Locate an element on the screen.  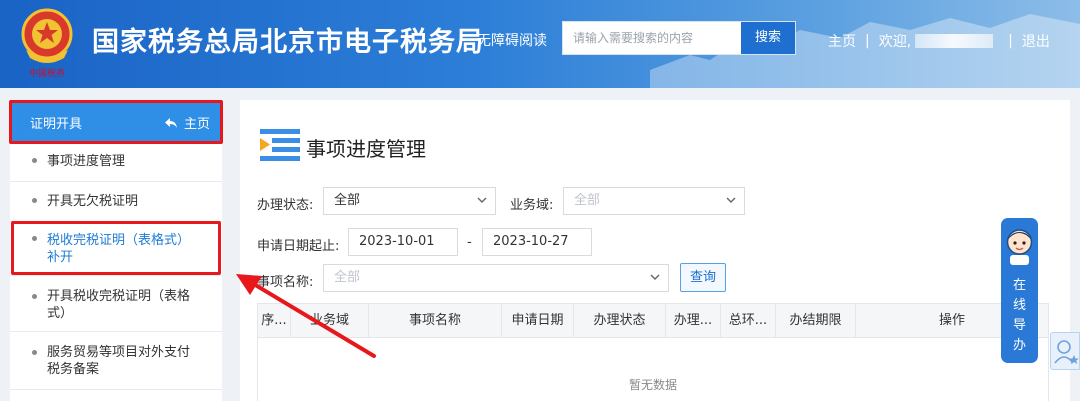
date-range-label: 申请日期起止: is located at coordinates (298, 246).